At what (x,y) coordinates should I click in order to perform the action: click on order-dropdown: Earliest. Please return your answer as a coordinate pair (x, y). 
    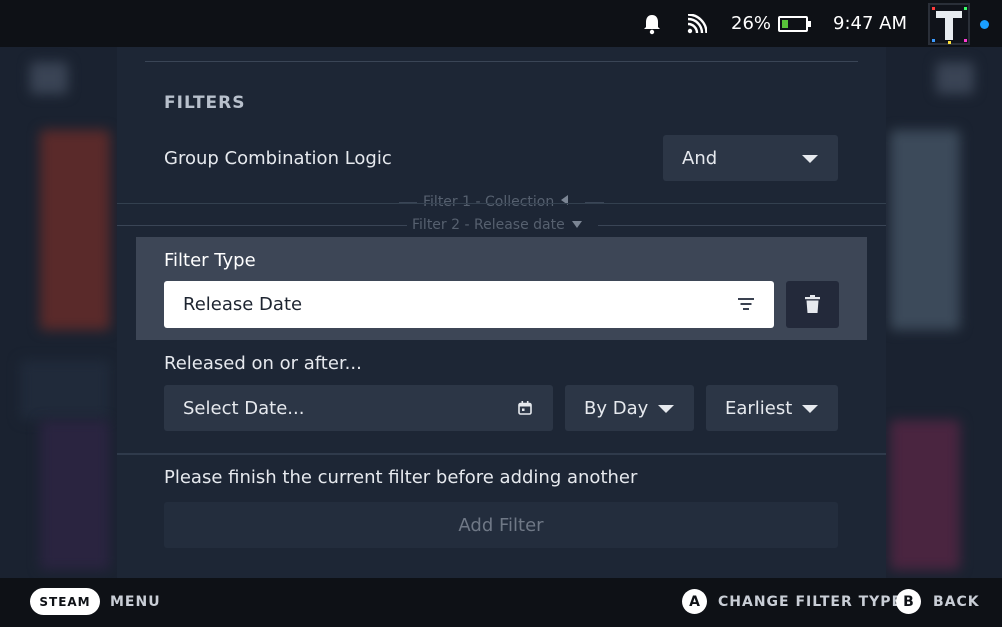
    Looking at the image, I should click on (772, 408).